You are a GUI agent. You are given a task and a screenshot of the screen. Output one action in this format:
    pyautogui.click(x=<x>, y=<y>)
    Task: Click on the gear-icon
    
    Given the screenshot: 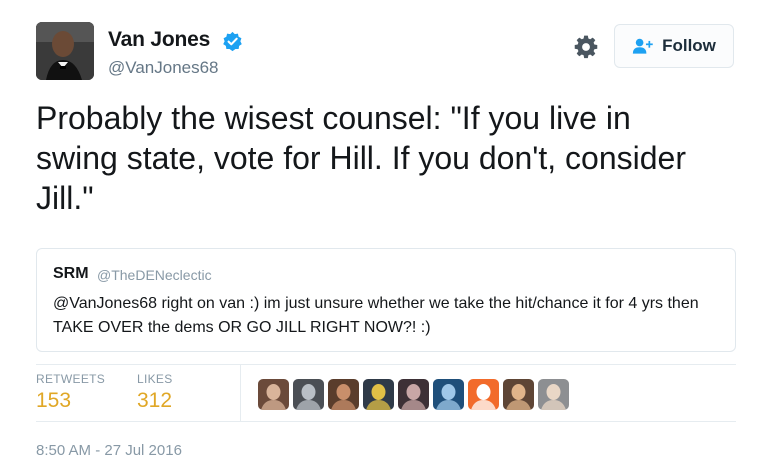 What is the action you would take?
    pyautogui.click(x=586, y=47)
    